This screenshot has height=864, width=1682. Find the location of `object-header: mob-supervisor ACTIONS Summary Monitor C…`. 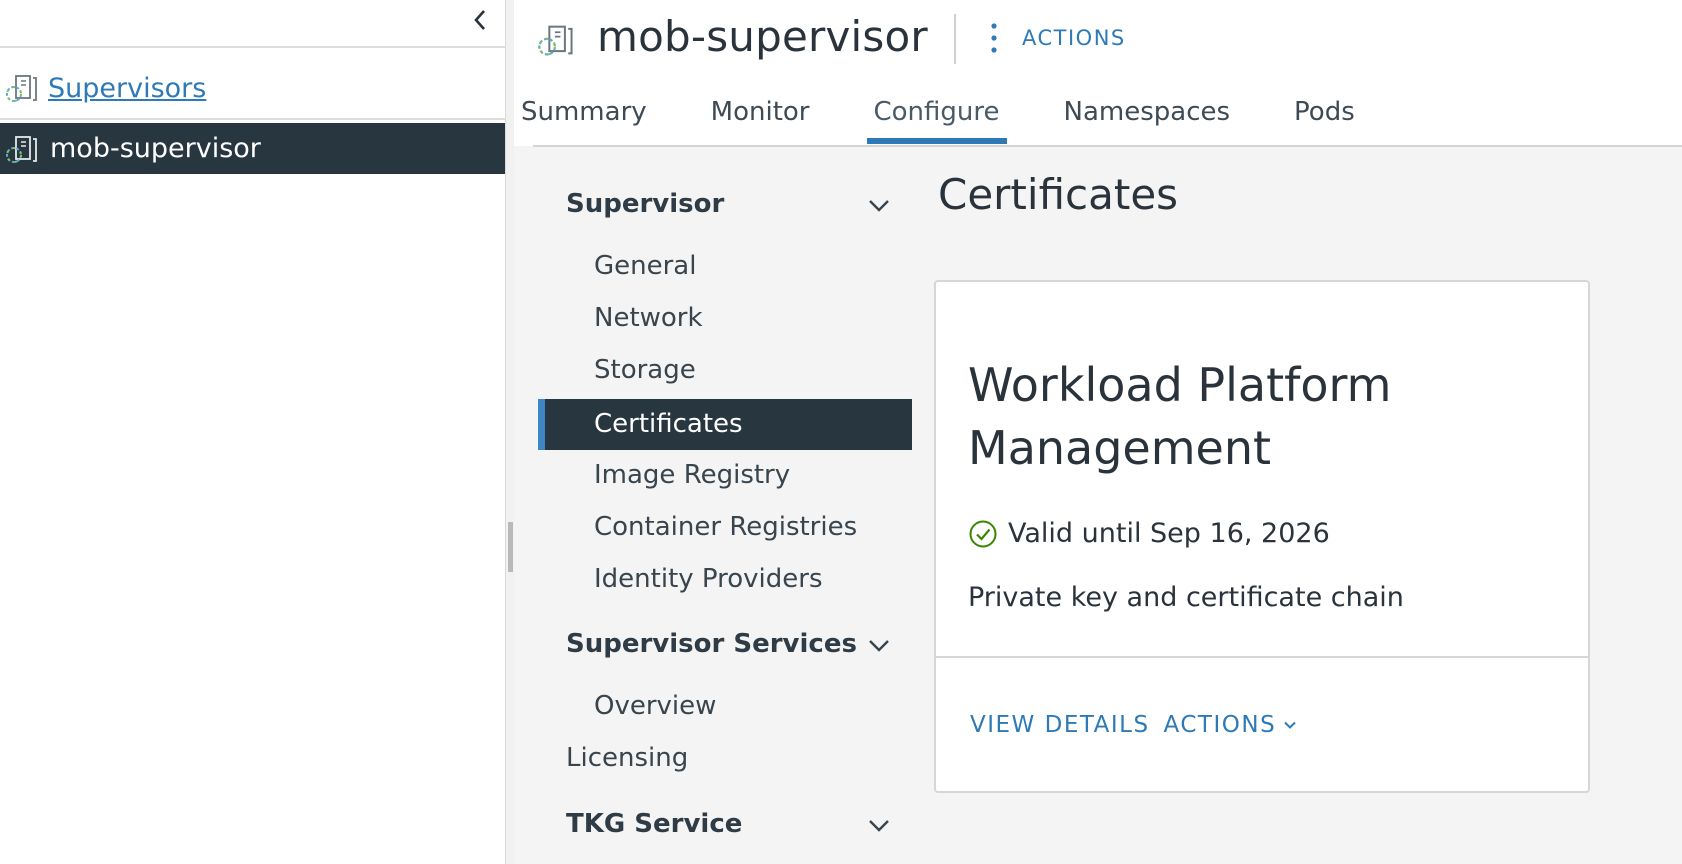

object-header: mob-supervisor ACTIONS Summary Monitor C… is located at coordinates (1098, 73).